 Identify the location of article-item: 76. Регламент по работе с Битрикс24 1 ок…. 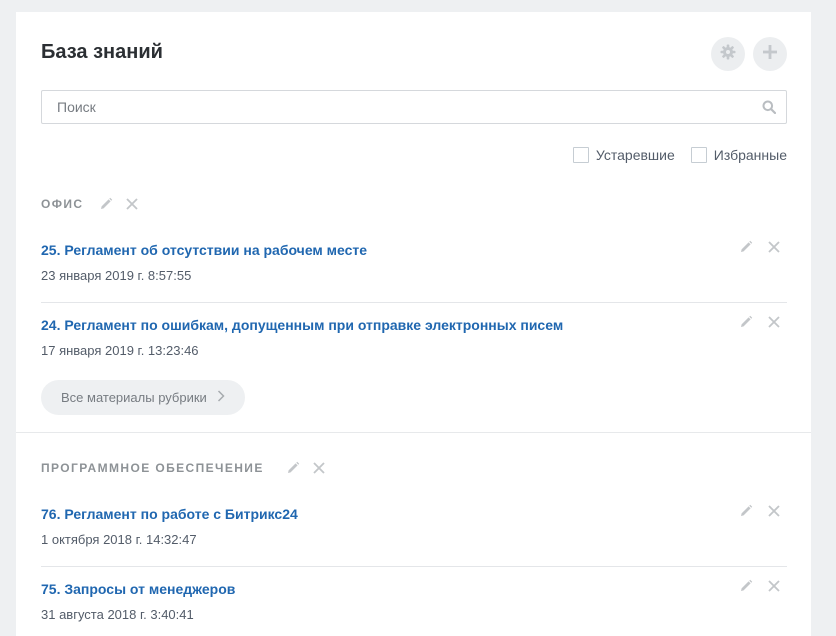
(414, 531).